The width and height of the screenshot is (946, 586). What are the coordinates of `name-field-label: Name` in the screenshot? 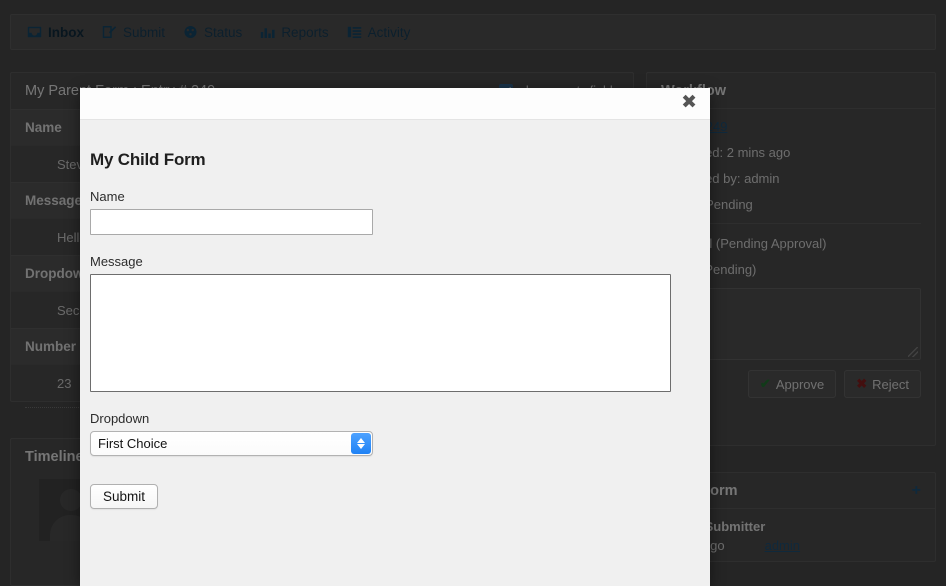 It's located at (107, 196).